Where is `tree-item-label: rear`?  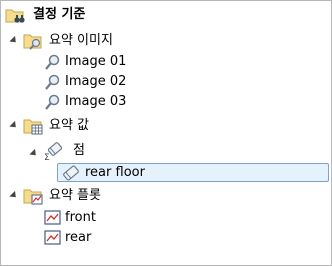 tree-item-label: rear is located at coordinates (78, 237).